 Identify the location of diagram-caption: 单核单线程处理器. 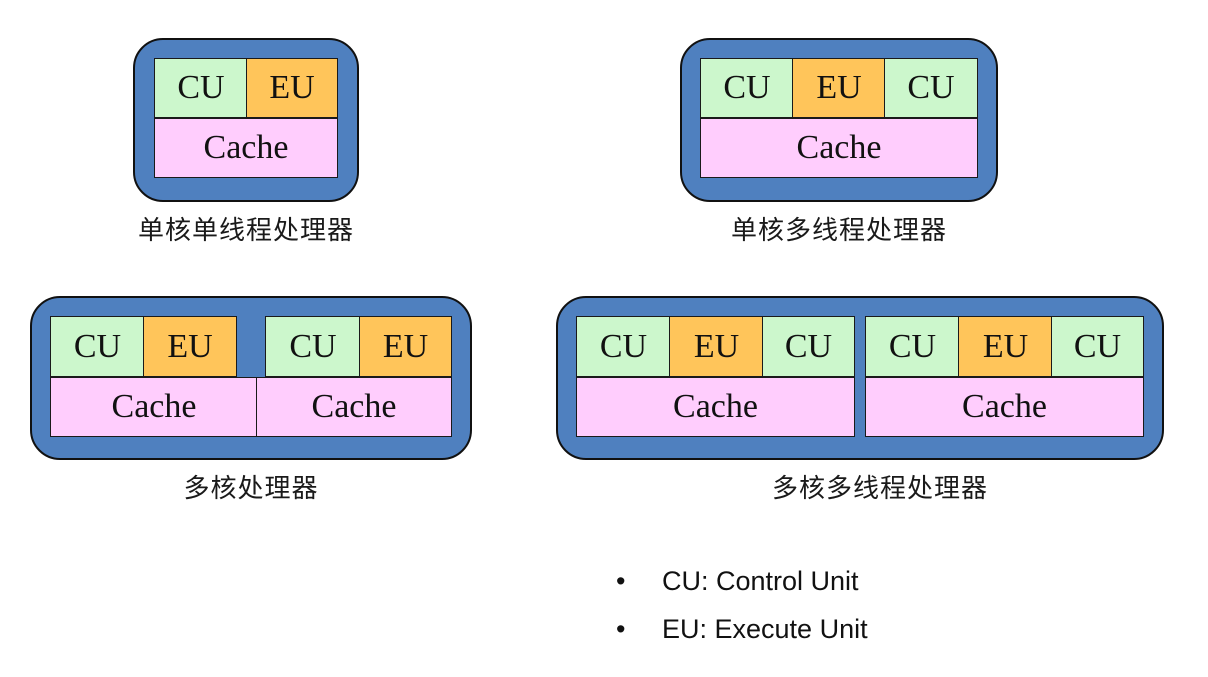
(245, 231).